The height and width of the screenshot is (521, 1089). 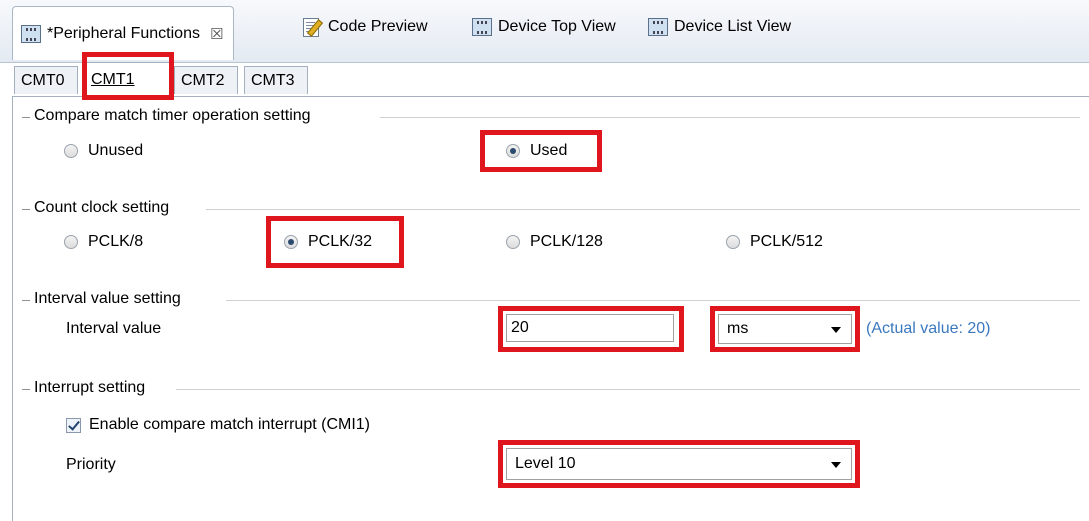 What do you see at coordinates (173, 116) in the screenshot?
I see `group-title-operation: Compare match timer operation setting` at bounding box center [173, 116].